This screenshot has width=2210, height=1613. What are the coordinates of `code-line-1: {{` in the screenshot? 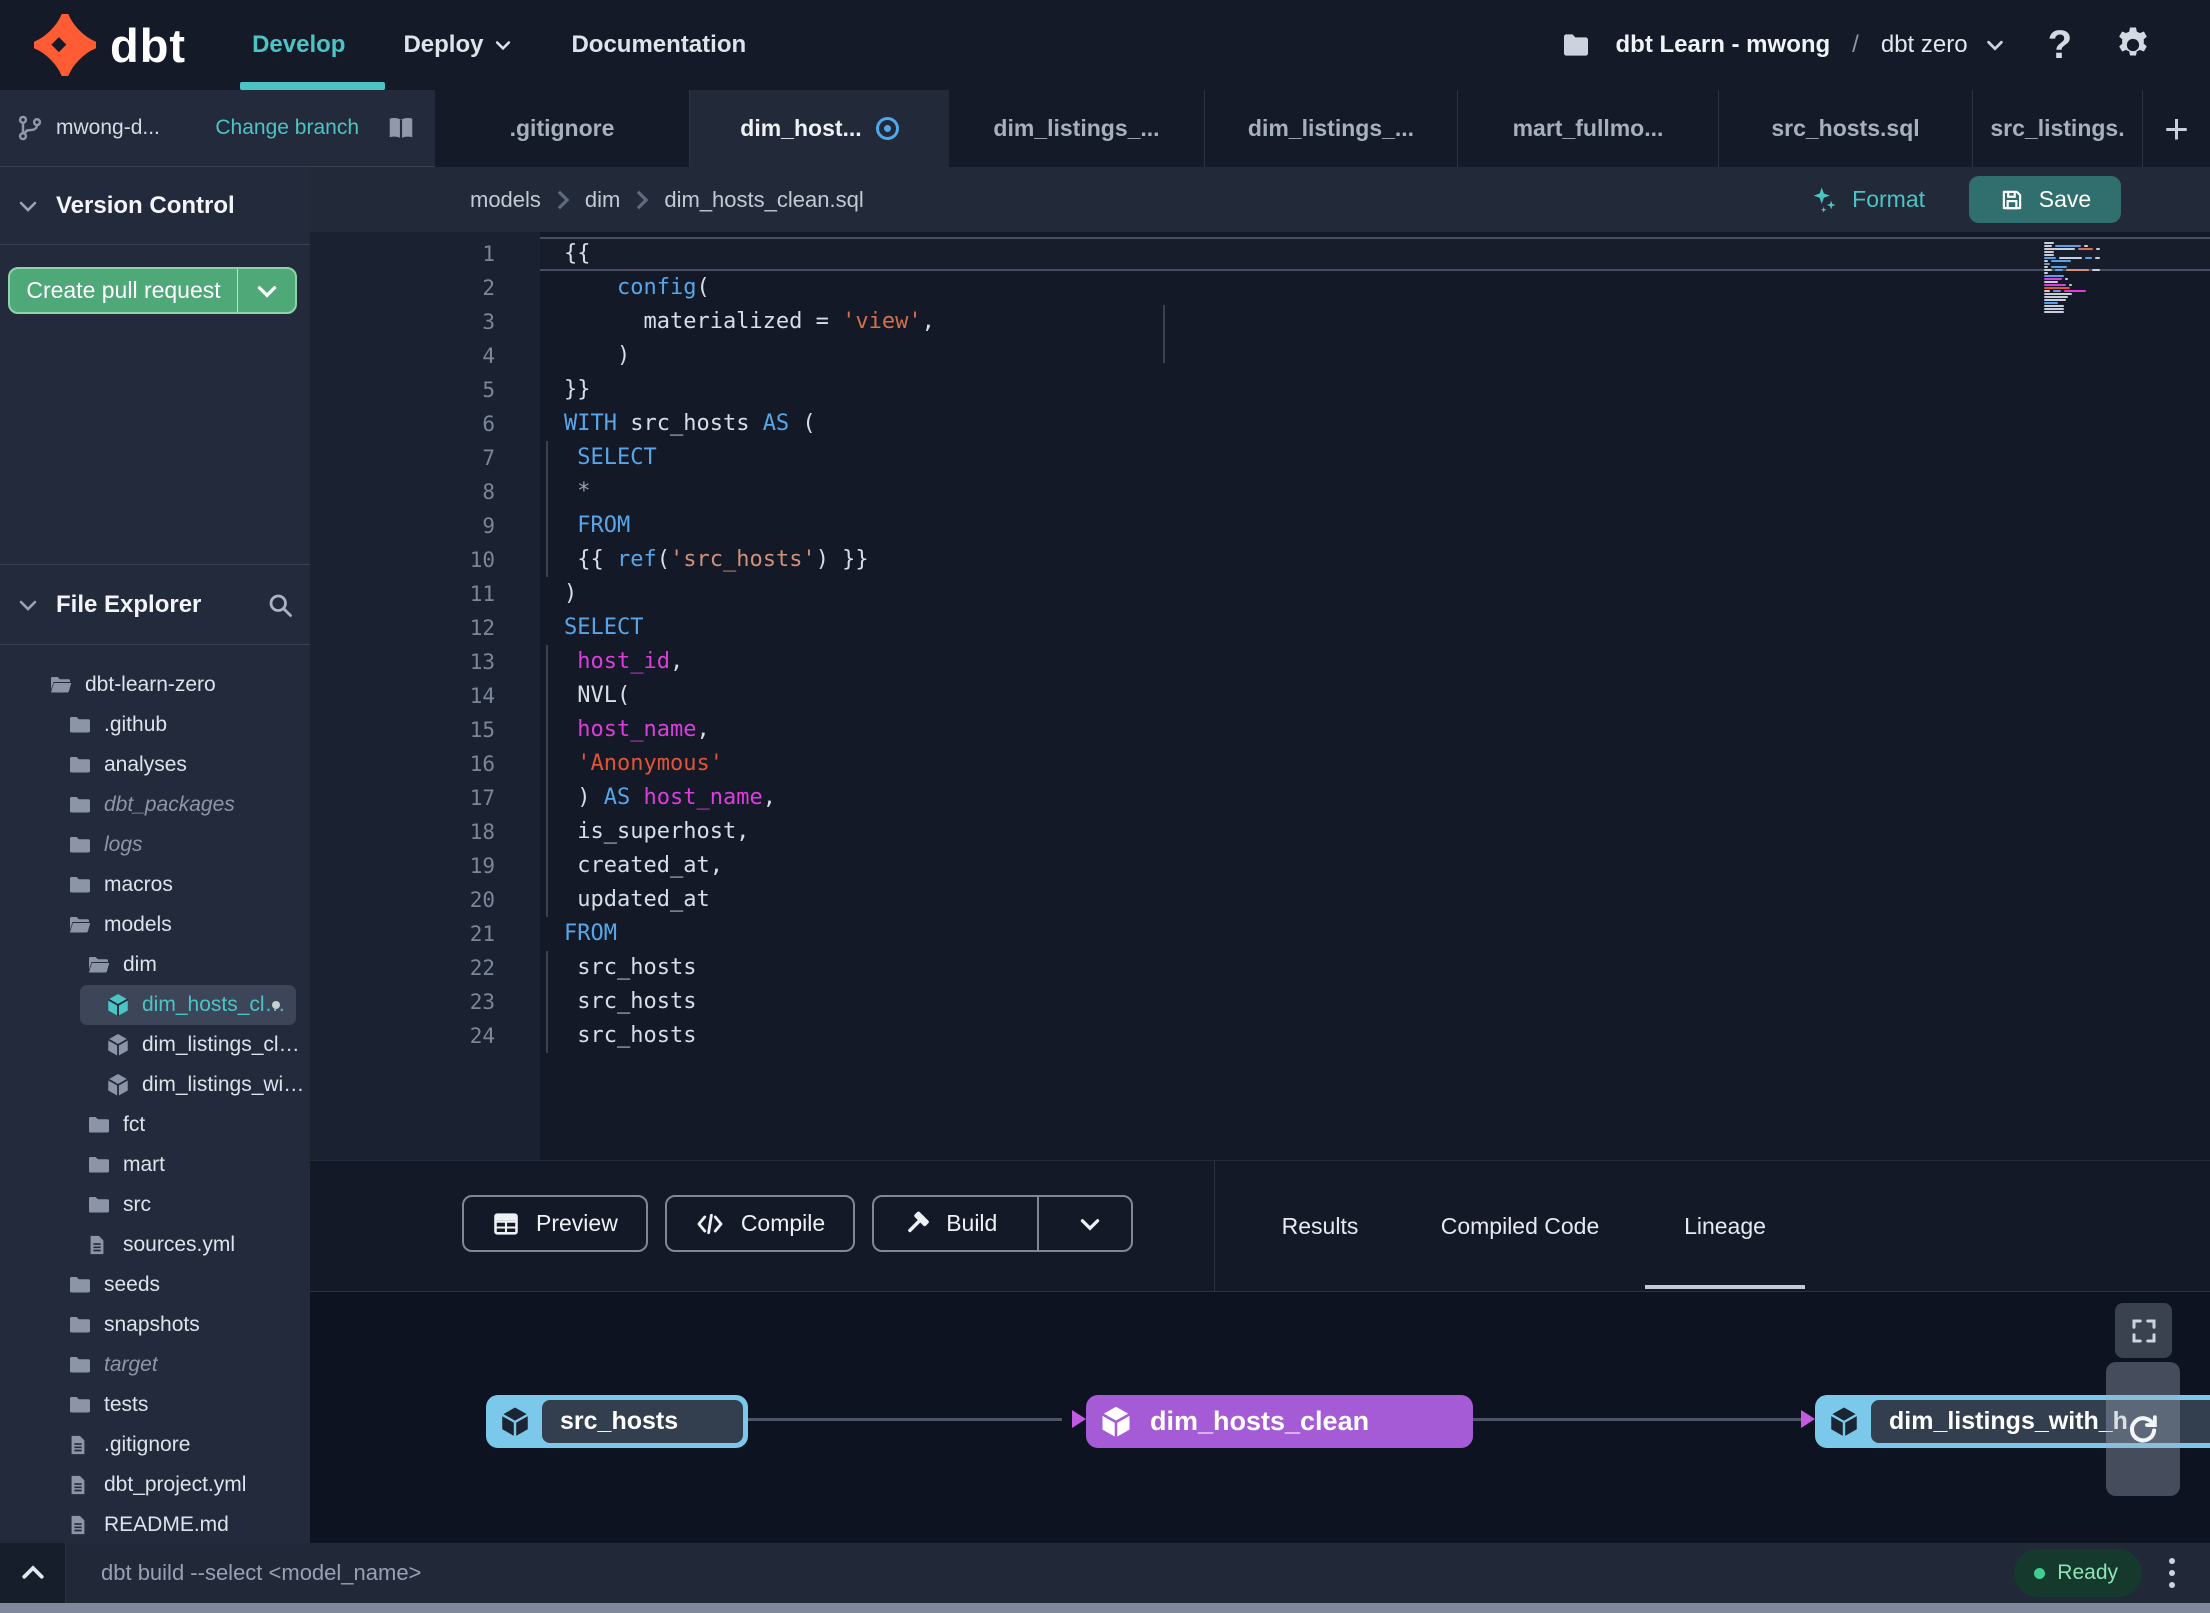 It's located at (1375, 254).